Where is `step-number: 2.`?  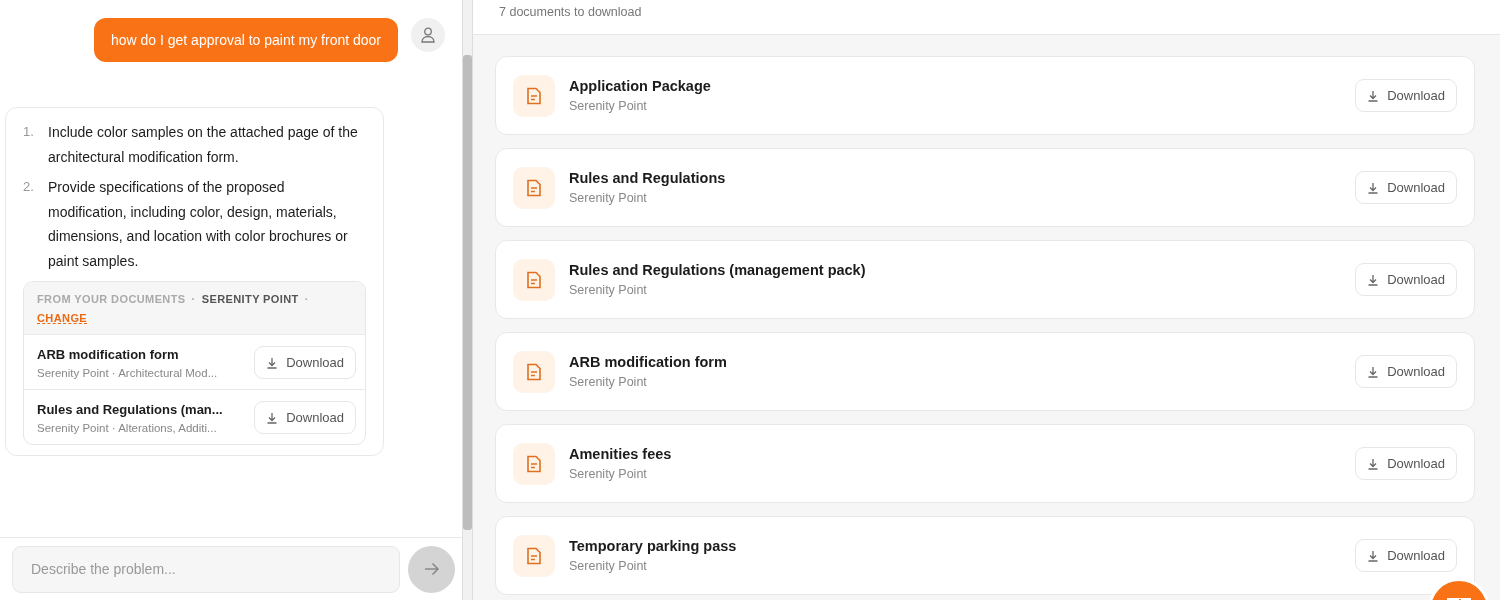 step-number: 2. is located at coordinates (29, 187).